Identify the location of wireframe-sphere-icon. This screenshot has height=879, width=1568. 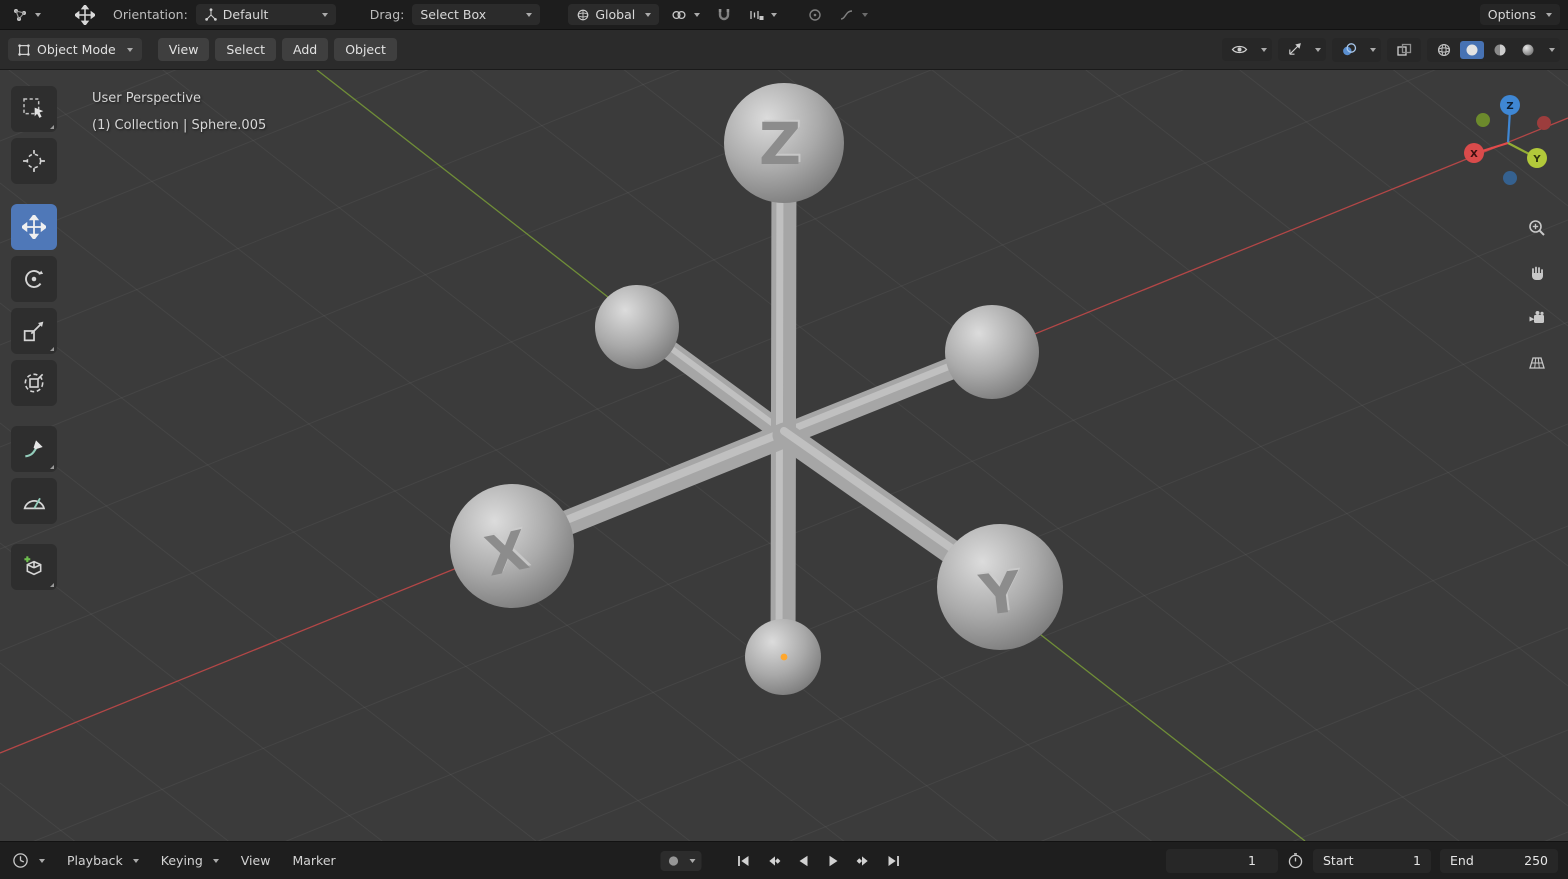
(1444, 49).